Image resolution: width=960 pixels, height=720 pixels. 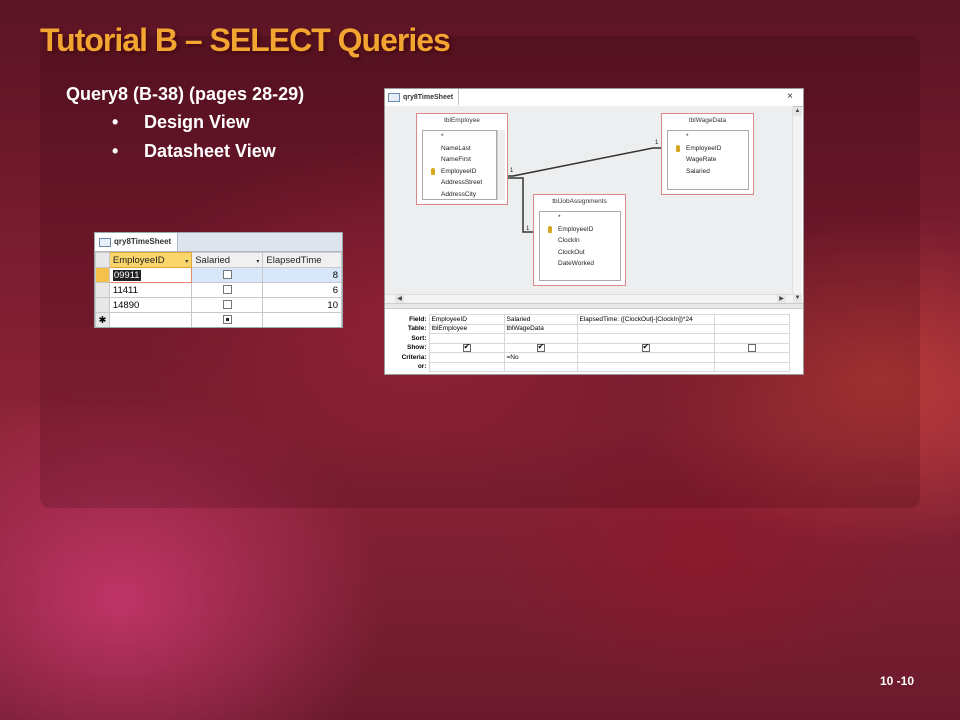 I want to click on column-header-salaried: Salaried ▾, so click(x=227, y=260).